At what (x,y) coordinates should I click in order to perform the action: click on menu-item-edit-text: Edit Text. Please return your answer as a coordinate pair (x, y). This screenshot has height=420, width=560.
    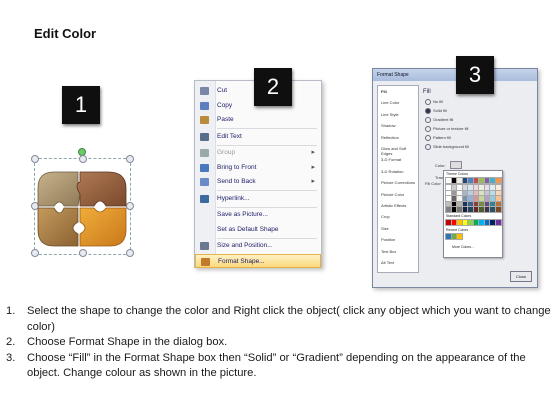
    Looking at the image, I should click on (258, 137).